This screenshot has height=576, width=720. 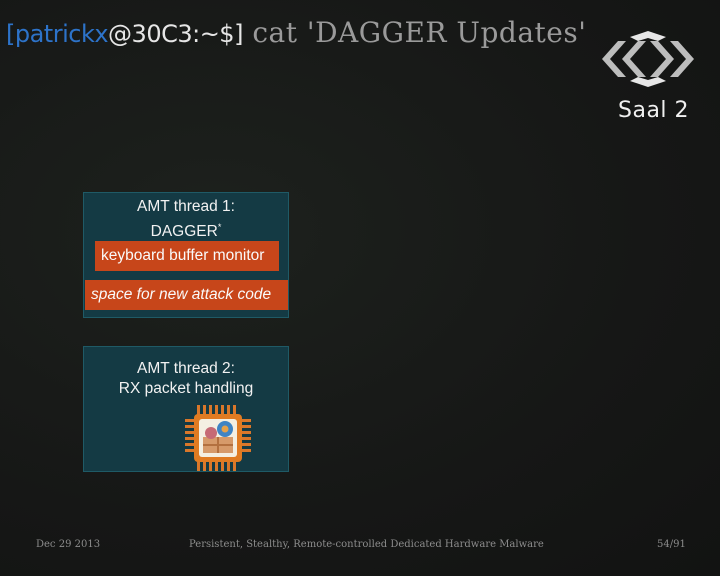 What do you see at coordinates (218, 438) in the screenshot?
I see `cpu-chip-icon` at bounding box center [218, 438].